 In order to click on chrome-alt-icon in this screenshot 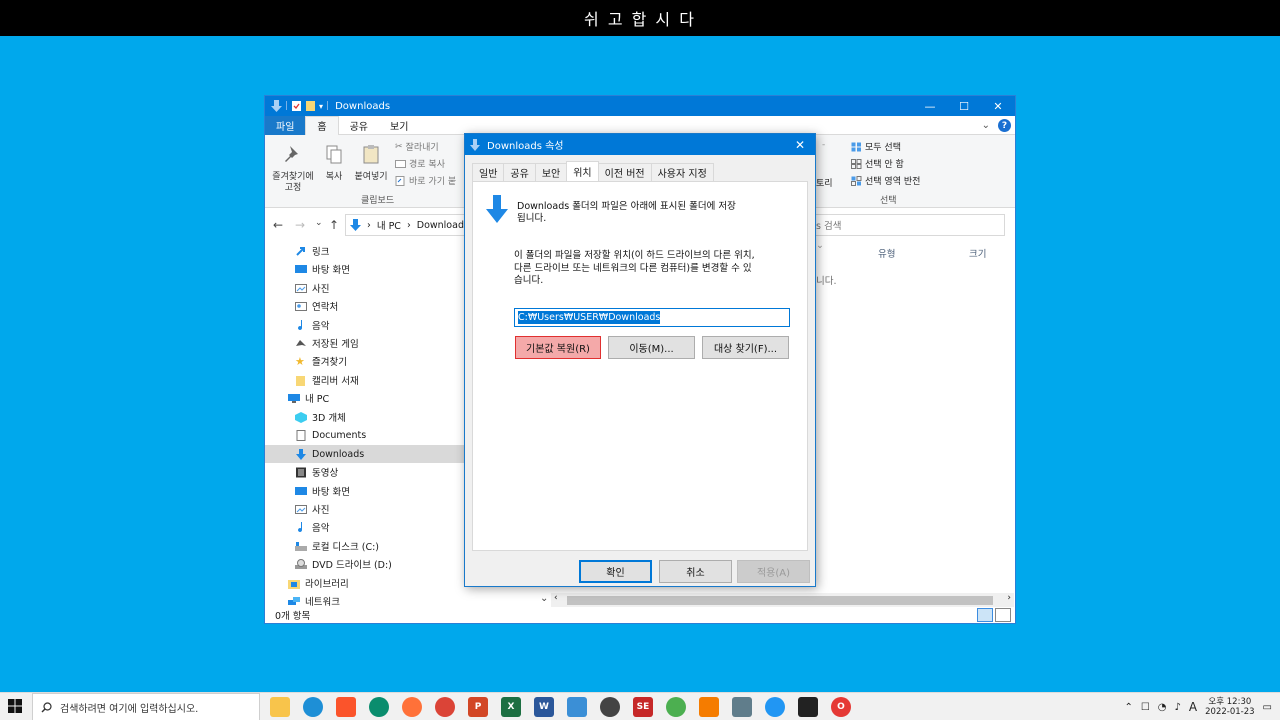, I will do `click(775, 707)`.